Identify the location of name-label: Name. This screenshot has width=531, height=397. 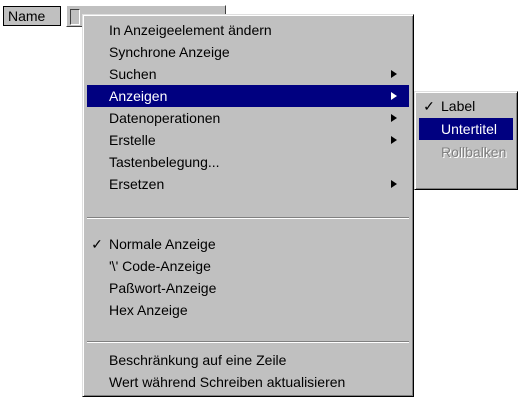
(32, 16).